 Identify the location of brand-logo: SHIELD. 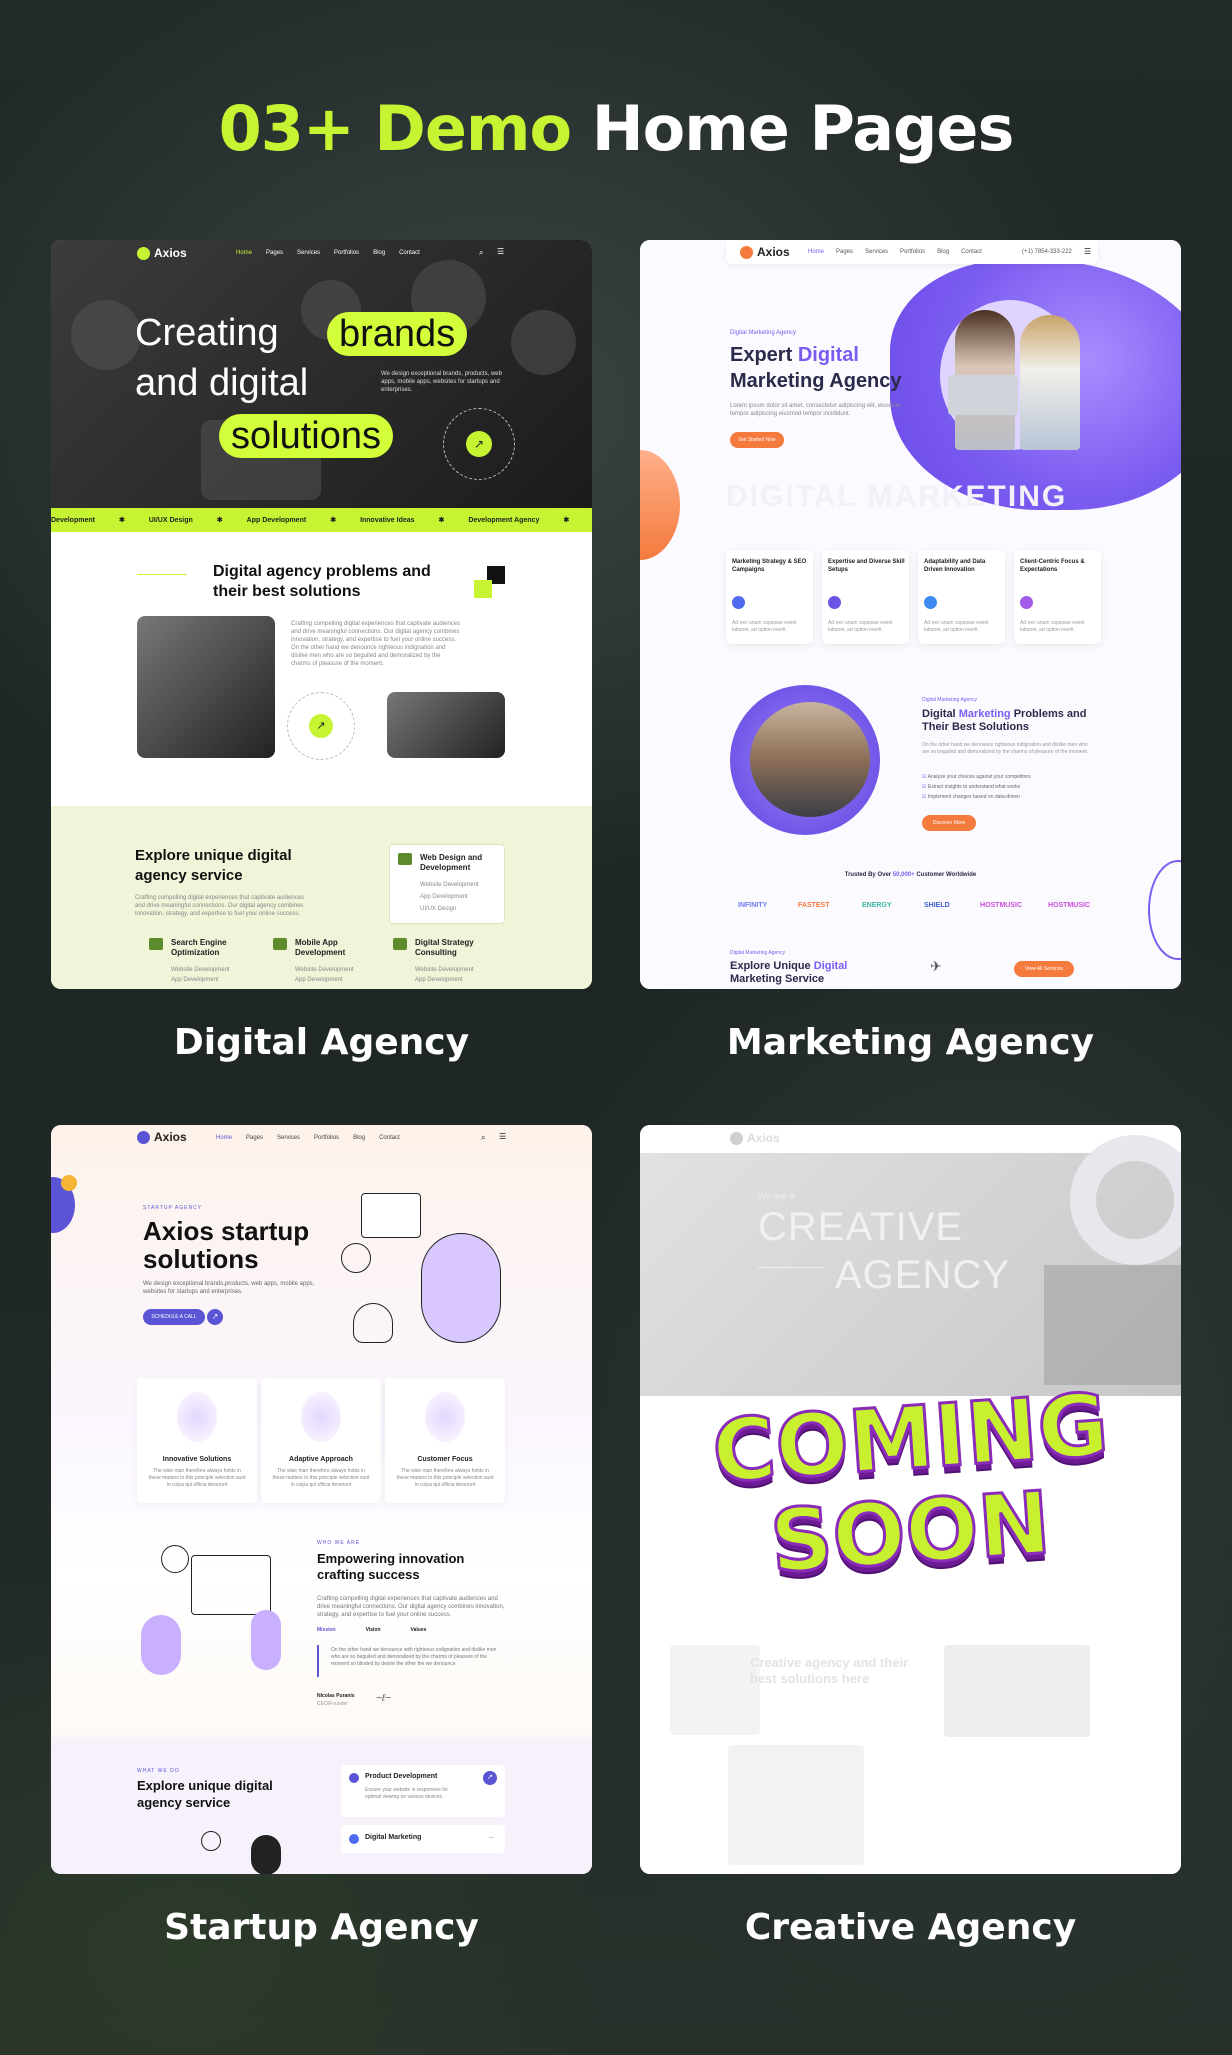
(937, 905).